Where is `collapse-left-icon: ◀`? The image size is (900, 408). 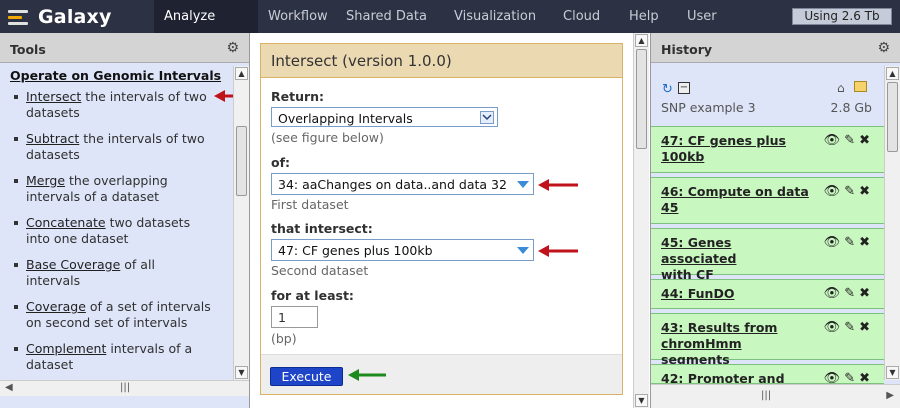 collapse-left-icon: ◀ is located at coordinates (9, 387).